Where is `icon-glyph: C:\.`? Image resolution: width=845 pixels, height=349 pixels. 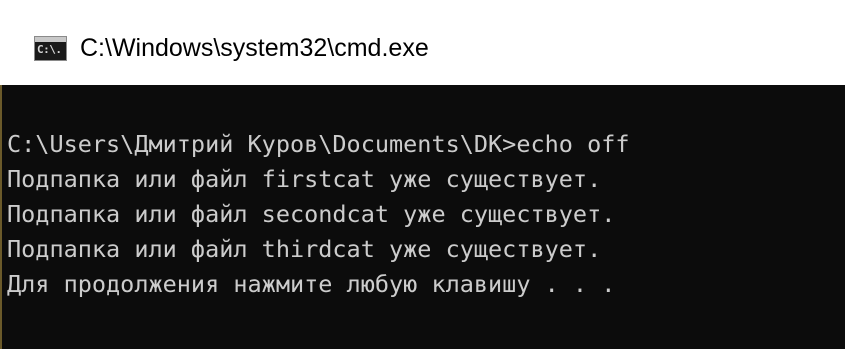 icon-glyph: C:\. is located at coordinates (49, 49).